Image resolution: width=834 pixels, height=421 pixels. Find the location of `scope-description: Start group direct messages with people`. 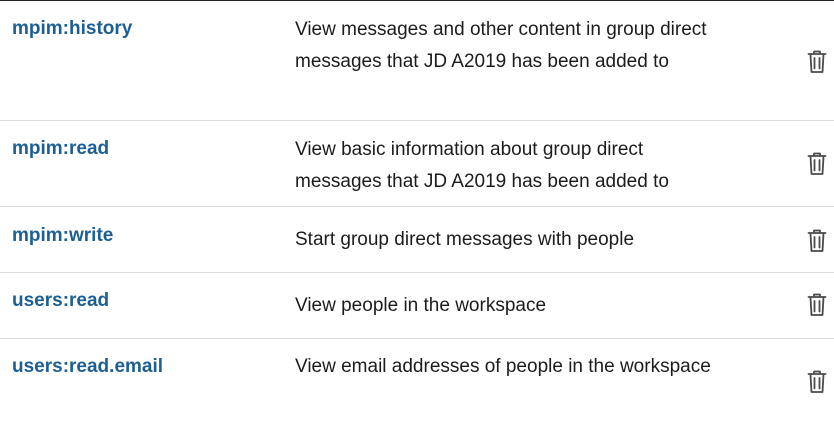

scope-description: Start group direct messages with people is located at coordinates (465, 239).